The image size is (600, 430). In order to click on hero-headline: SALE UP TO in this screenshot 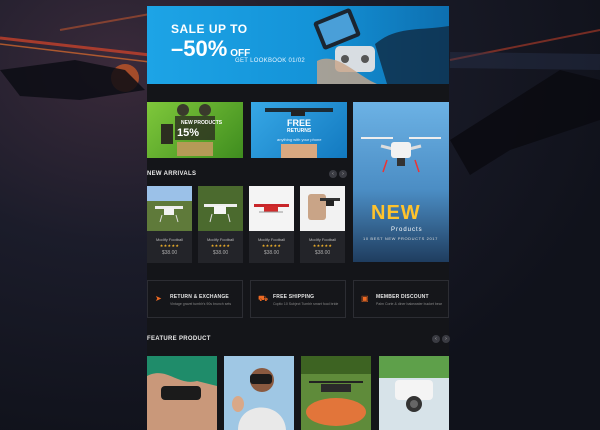, I will do `click(209, 29)`.